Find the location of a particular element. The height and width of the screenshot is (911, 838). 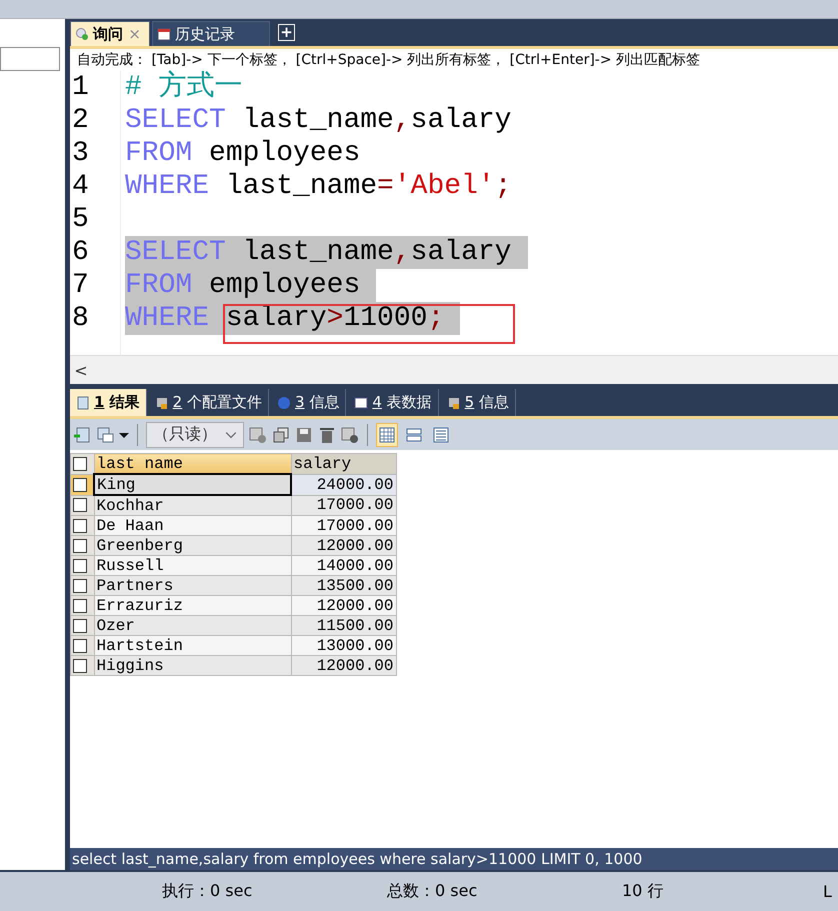

line-number: 2 is located at coordinates (80, 120).